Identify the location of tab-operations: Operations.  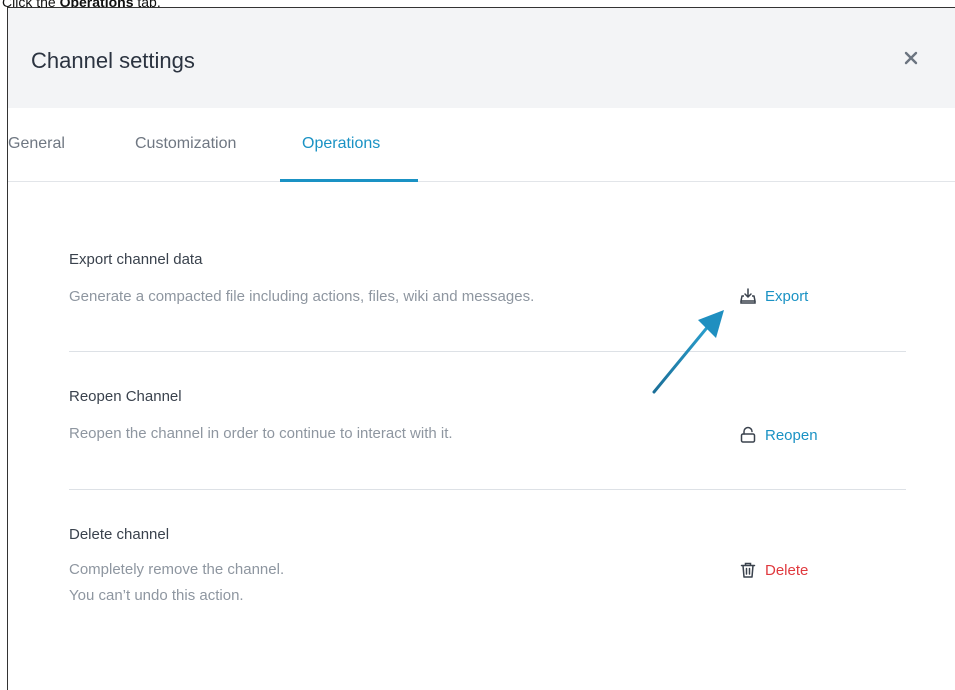
(341, 144).